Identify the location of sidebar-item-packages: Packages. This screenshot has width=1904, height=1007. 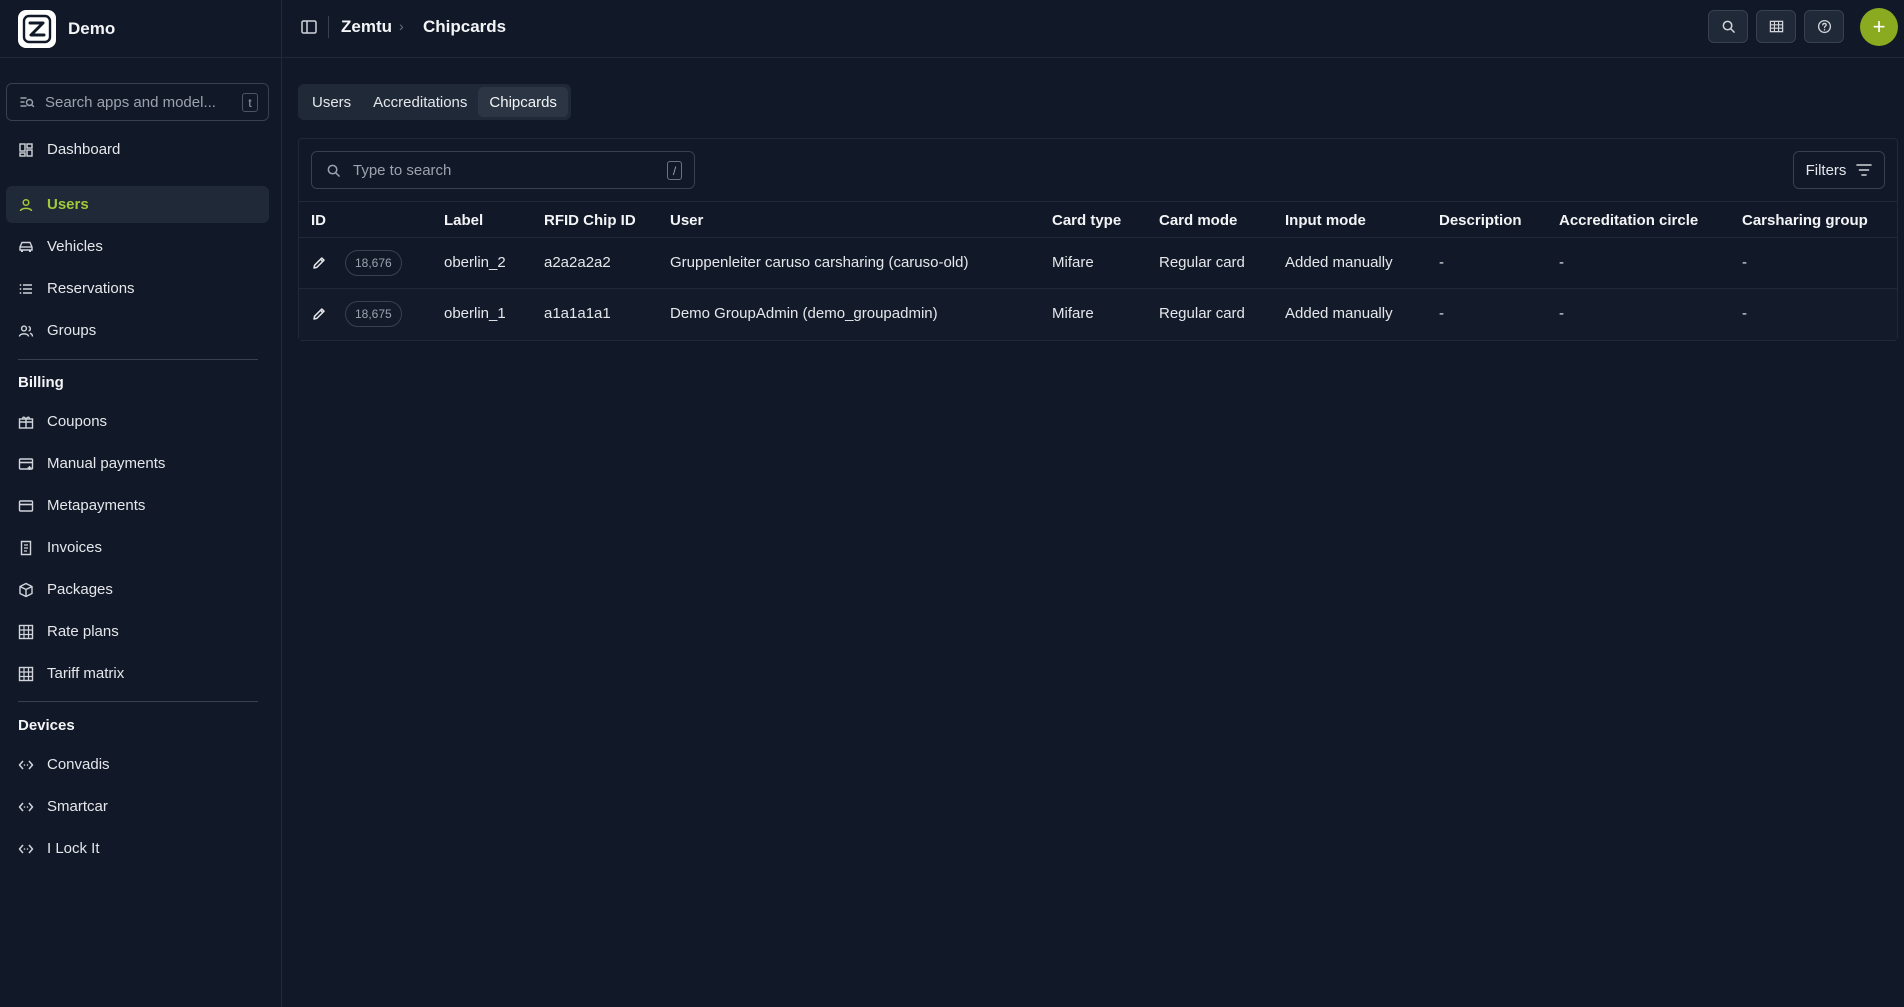
(137, 589).